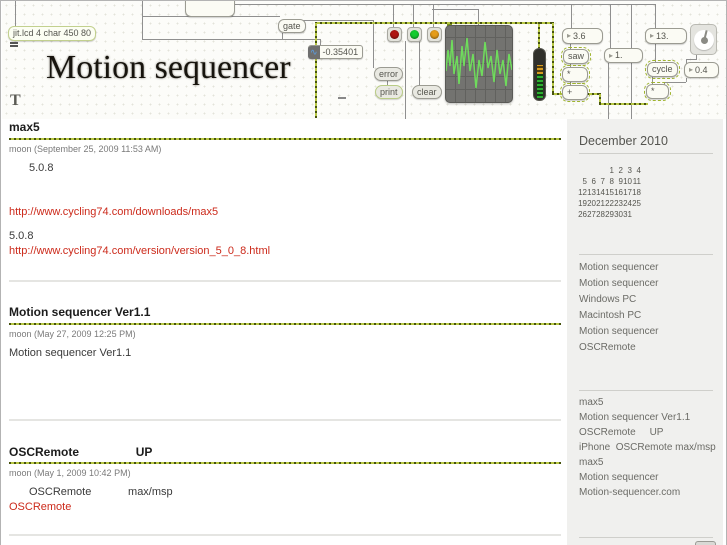 This screenshot has height=545, width=727. I want to click on orange-led-light, so click(434, 34).